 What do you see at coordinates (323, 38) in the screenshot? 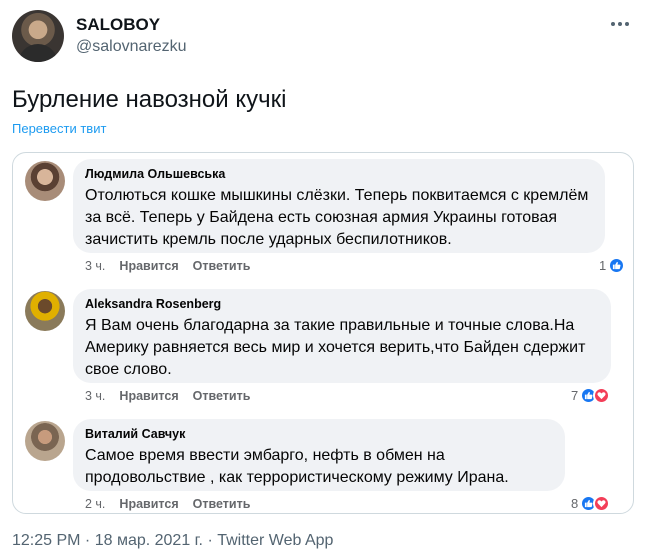
I see `tweet-header: SALOBOY @salovnarezku` at bounding box center [323, 38].